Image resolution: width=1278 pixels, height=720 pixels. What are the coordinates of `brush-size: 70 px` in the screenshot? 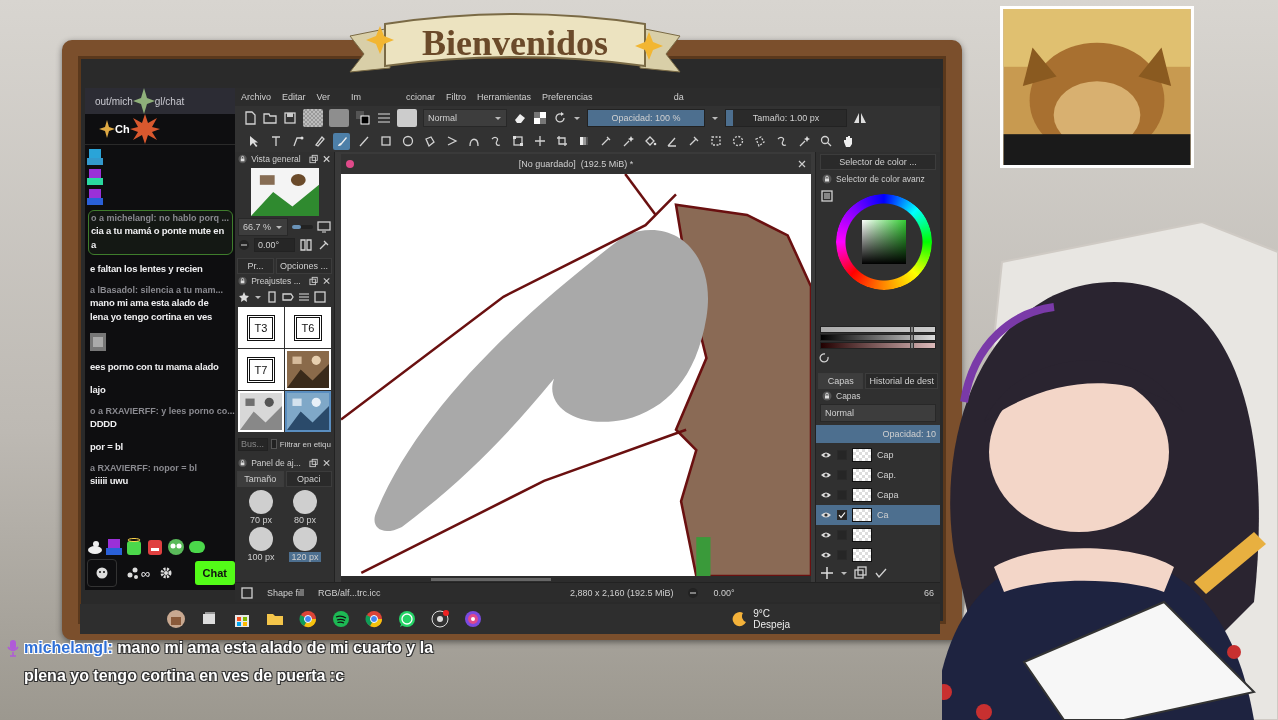 It's located at (261, 520).